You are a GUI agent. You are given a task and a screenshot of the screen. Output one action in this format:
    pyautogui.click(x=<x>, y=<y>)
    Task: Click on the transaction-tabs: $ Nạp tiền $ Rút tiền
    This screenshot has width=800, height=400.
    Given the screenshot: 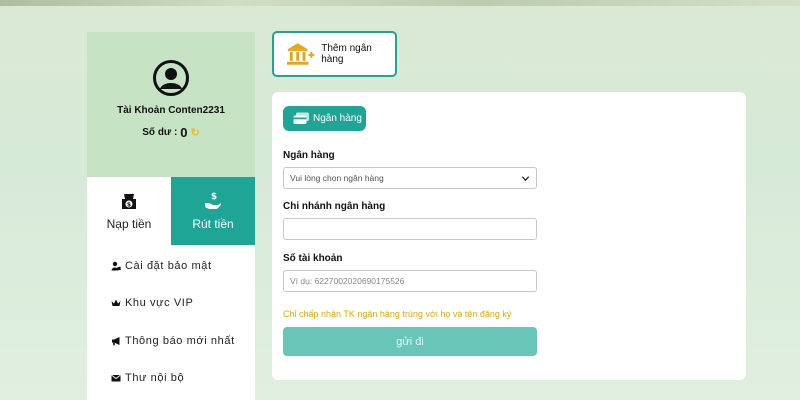 What is the action you would take?
    pyautogui.click(x=171, y=211)
    